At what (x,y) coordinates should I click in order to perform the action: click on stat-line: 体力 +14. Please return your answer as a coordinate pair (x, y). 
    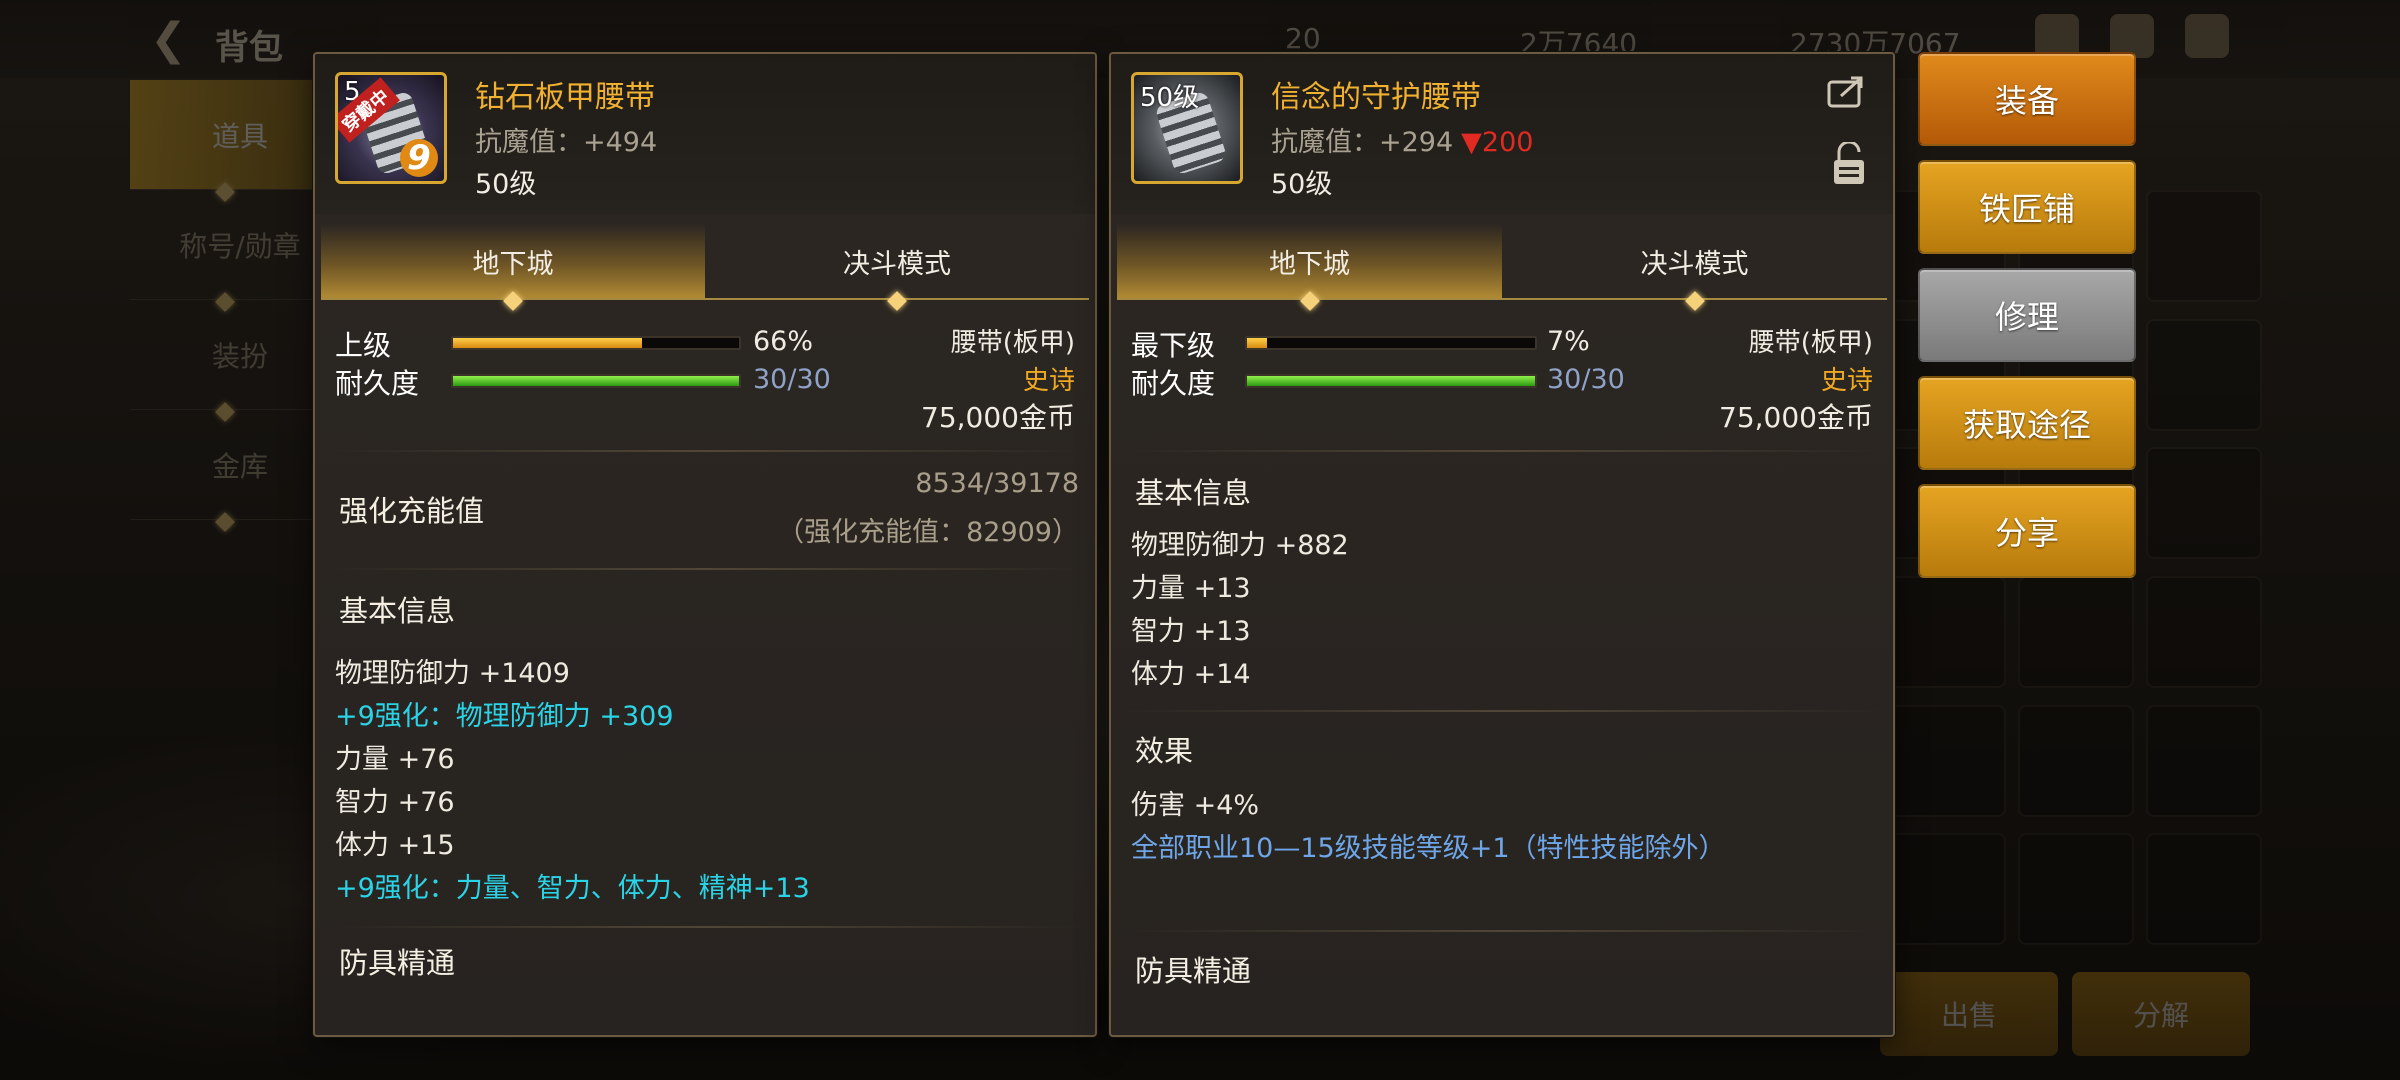
    Looking at the image, I should click on (1191, 674).